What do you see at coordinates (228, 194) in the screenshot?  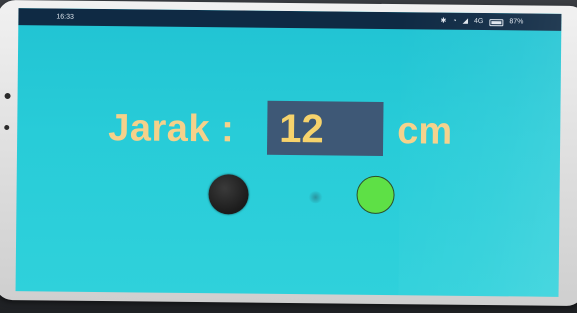 I see `black-indicator-light` at bounding box center [228, 194].